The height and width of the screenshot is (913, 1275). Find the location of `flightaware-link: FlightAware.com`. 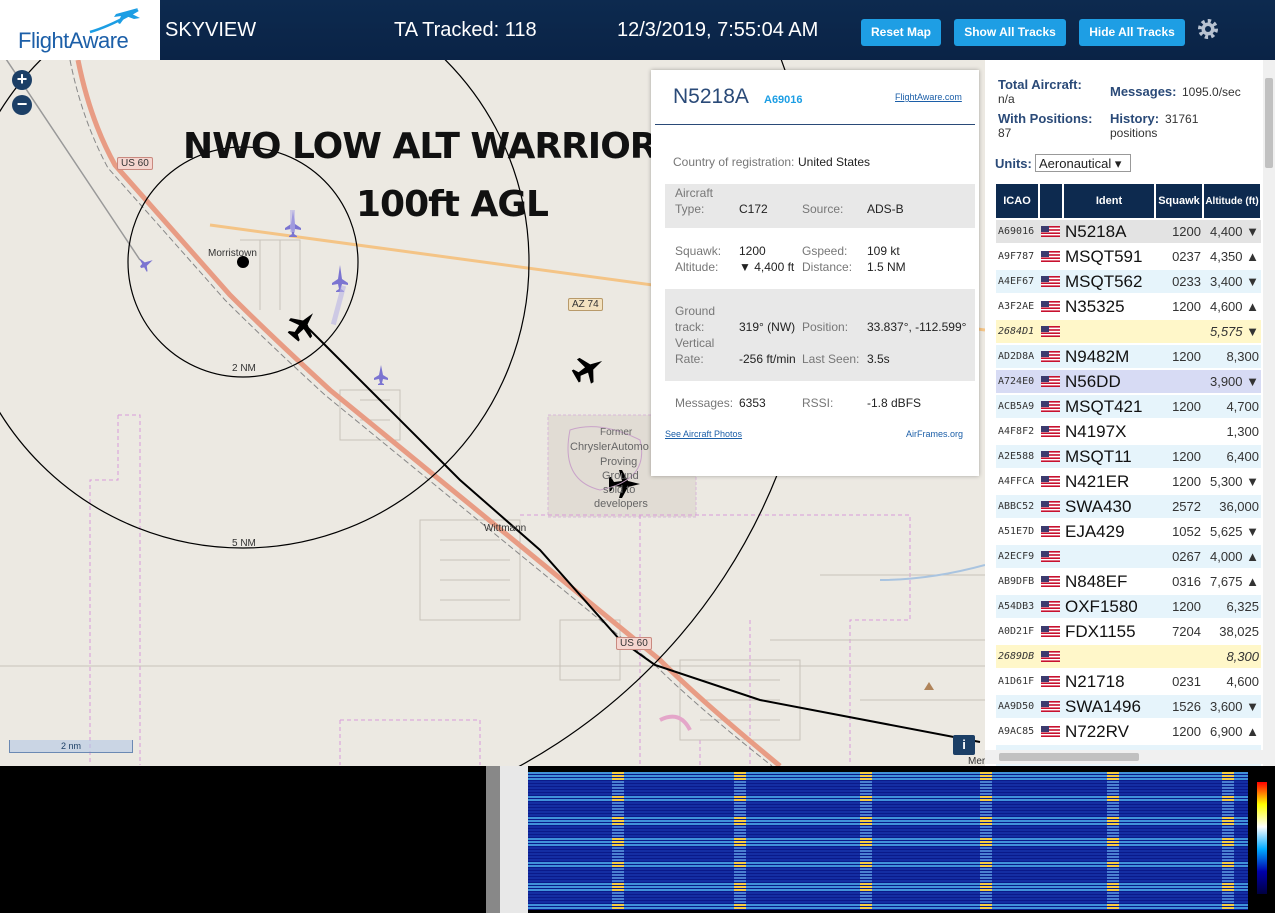

flightaware-link: FlightAware.com is located at coordinates (928, 97).